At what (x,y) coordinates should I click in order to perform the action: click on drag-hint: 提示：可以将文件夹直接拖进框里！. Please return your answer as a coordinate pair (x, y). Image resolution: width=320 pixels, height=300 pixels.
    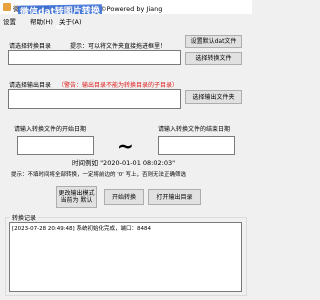
    Looking at the image, I should click on (118, 46).